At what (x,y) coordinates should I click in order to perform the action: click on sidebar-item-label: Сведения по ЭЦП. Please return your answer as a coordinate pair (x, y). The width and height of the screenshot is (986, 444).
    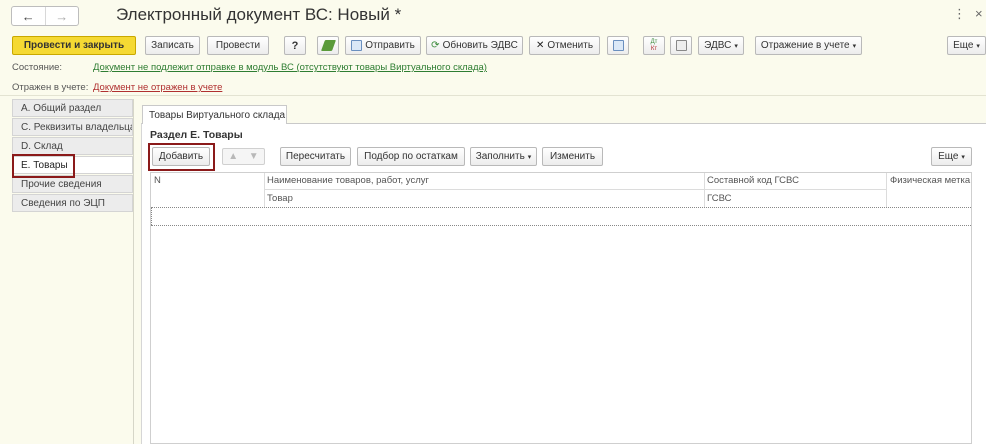
    Looking at the image, I should click on (63, 203).